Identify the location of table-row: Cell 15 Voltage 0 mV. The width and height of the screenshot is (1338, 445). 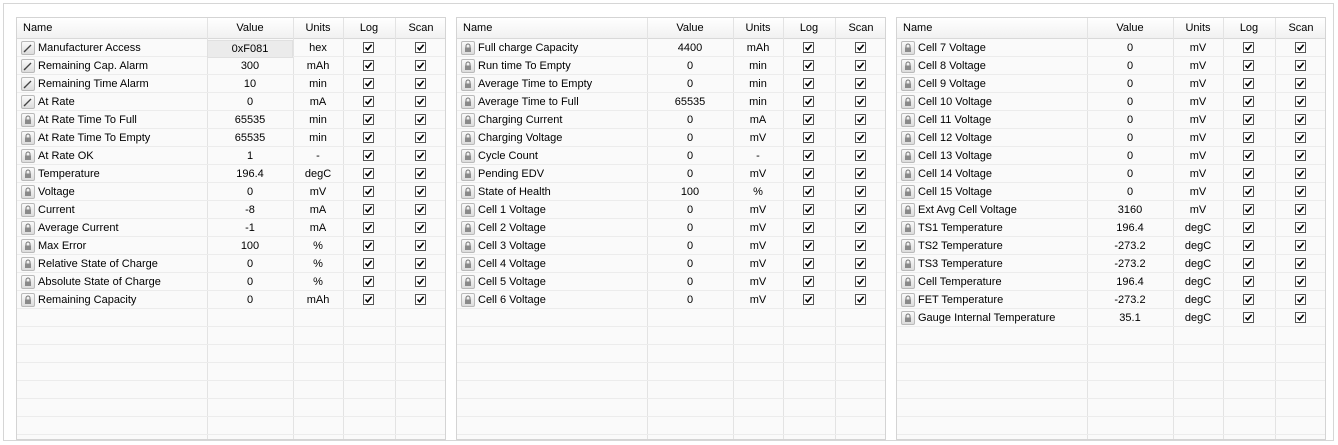
(1111, 193).